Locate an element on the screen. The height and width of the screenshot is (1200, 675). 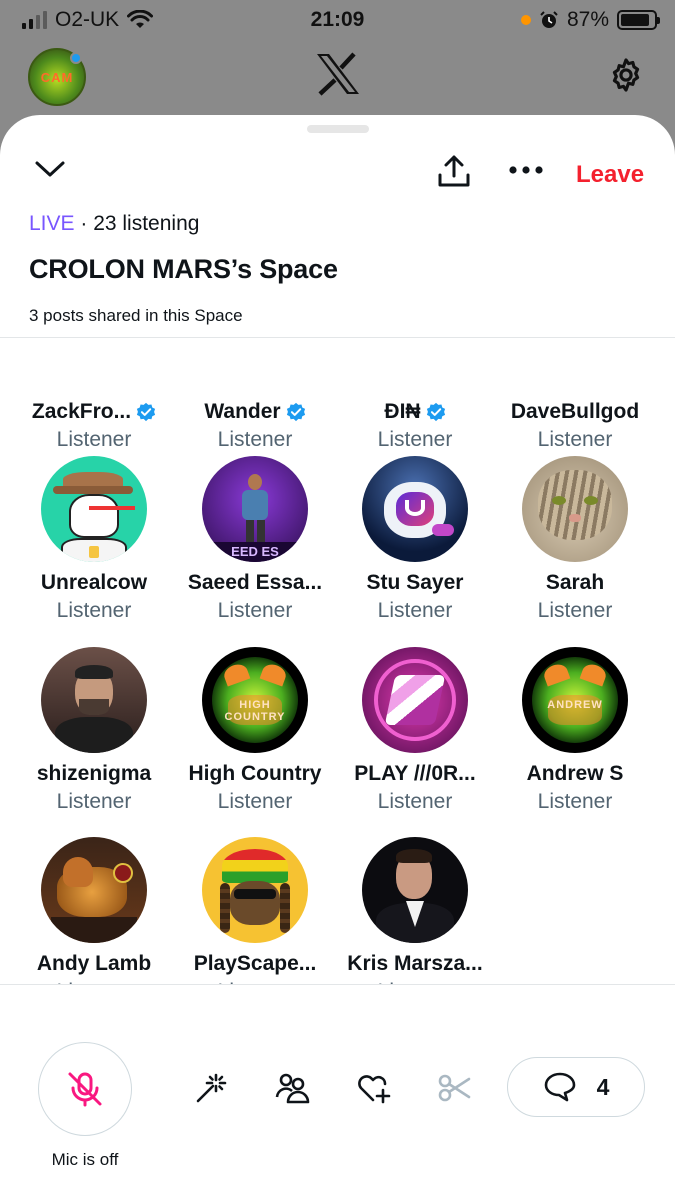
participant-card: ĐΙ₦ Listener is located at coordinates (415, 395).